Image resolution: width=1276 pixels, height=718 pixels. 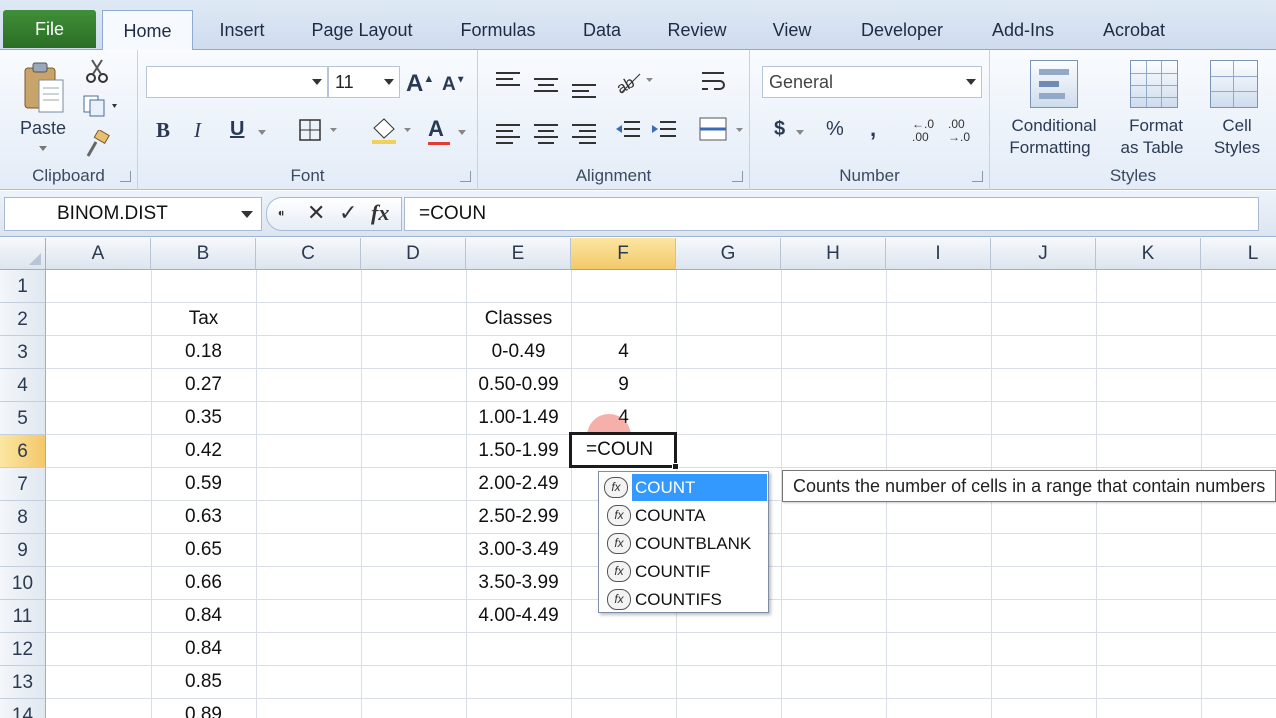 I want to click on comma-button: ,, so click(x=873, y=129).